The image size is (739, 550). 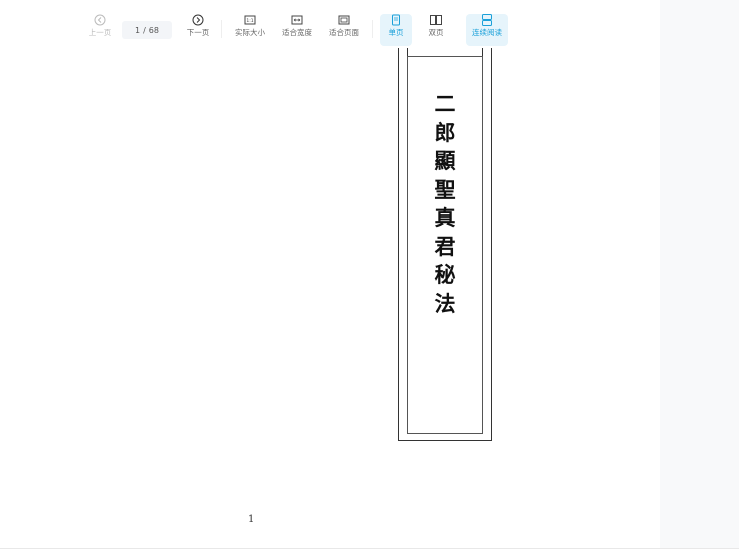 I want to click on fit-width-icon, so click(x=297, y=20).